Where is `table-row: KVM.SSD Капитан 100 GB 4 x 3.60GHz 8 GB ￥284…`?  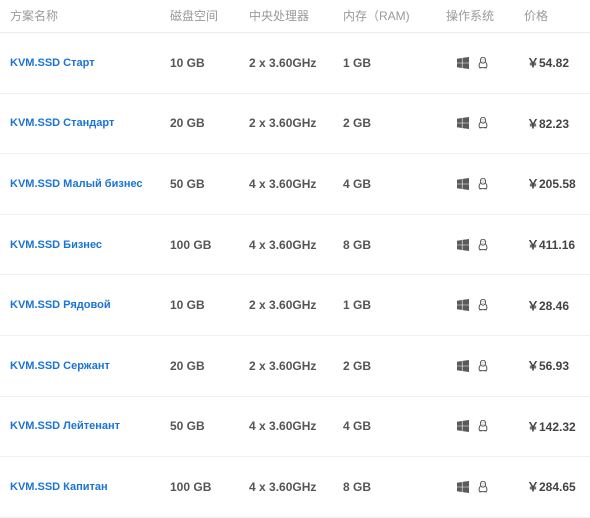 table-row: KVM.SSD Капитан 100 GB 4 x 3.60GHz 8 GB ￥284… is located at coordinates (295, 487).